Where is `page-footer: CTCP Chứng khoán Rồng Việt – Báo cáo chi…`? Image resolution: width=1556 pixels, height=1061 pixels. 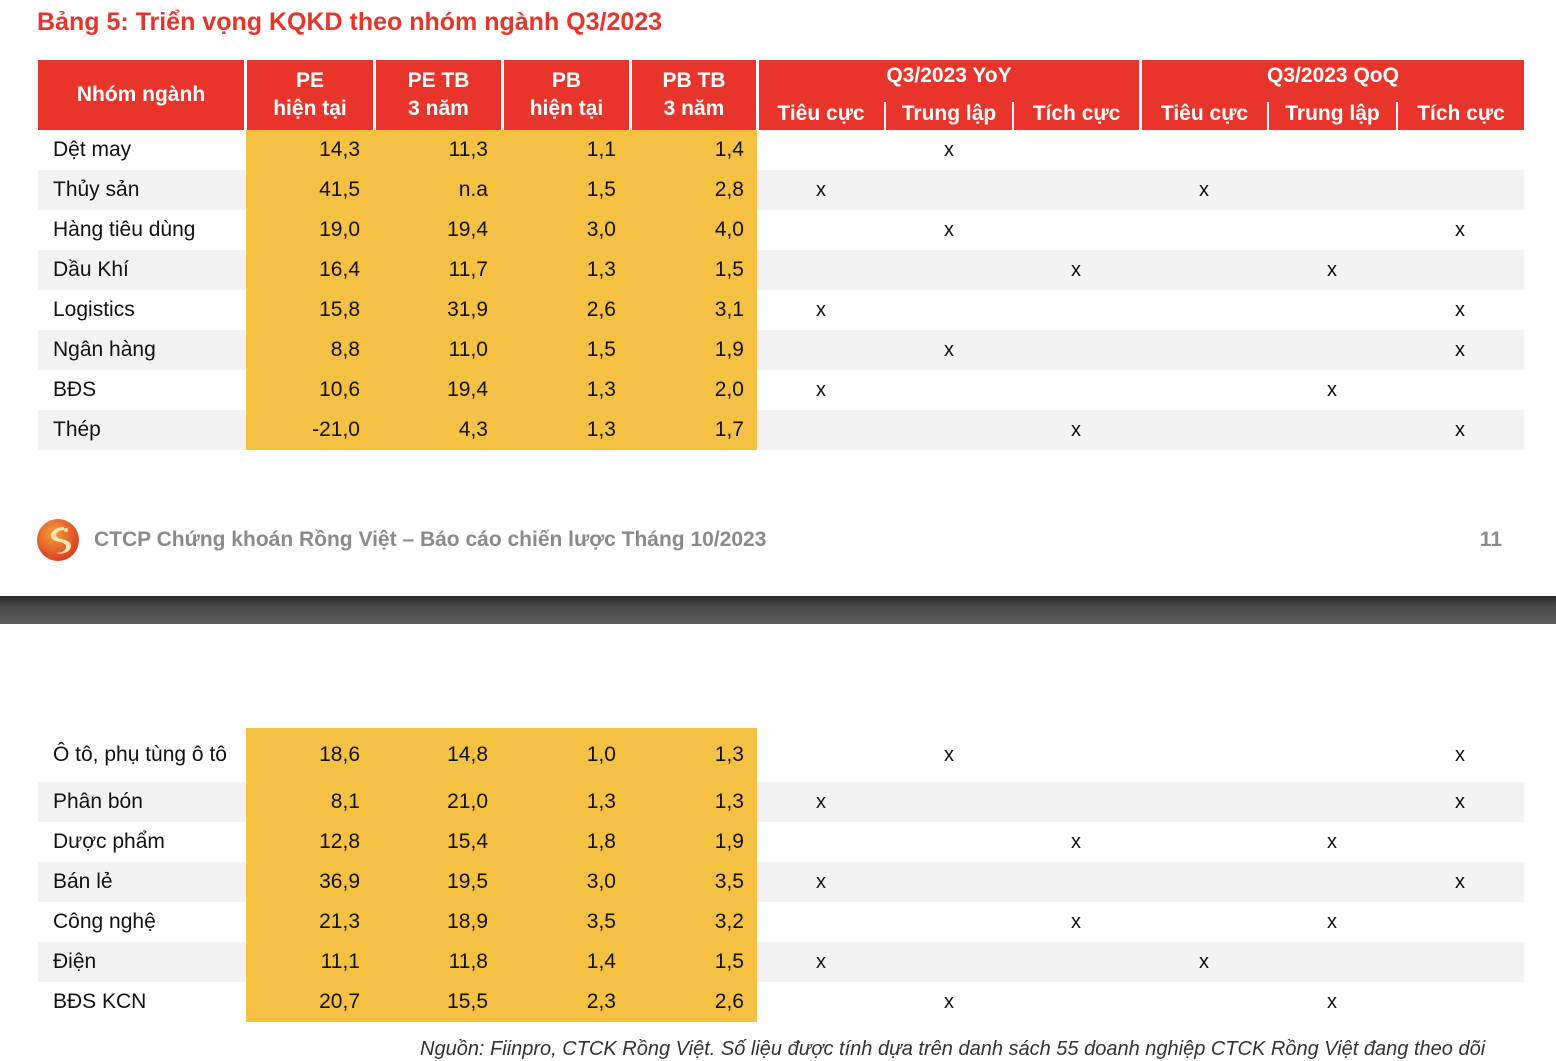 page-footer: CTCP Chứng khoán Rồng Việt – Báo cáo chi… is located at coordinates (771, 540).